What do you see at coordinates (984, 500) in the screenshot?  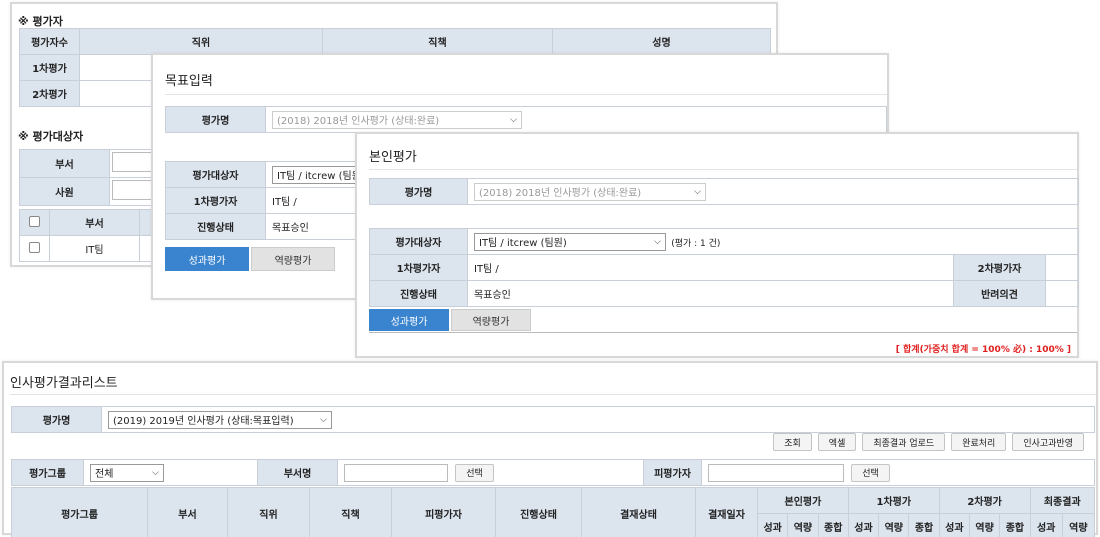 I see `group-second: 2차평가` at bounding box center [984, 500].